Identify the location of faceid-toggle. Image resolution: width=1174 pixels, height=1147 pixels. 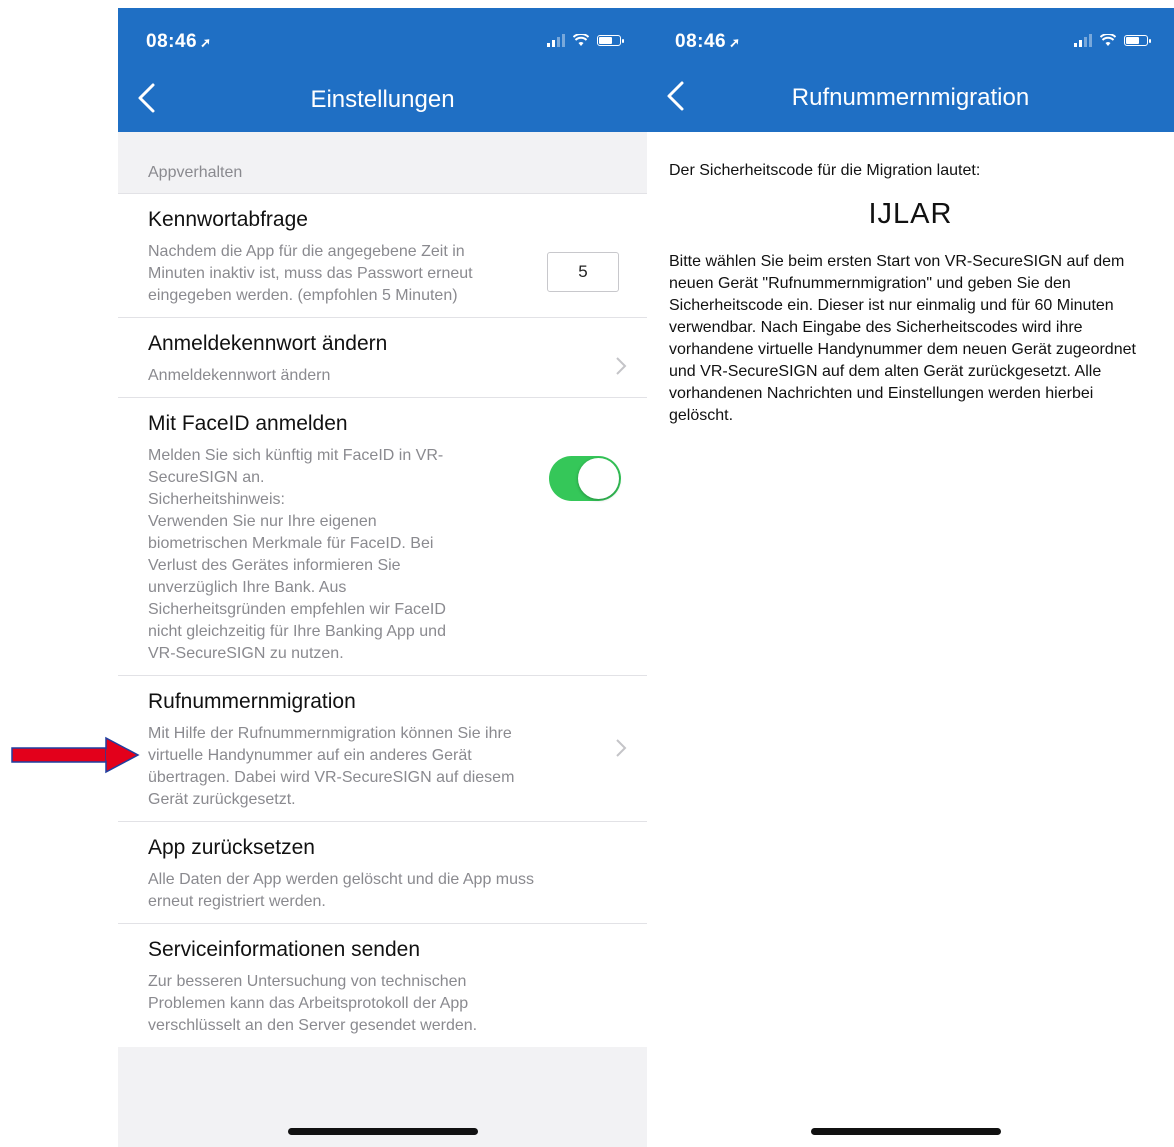
(585, 478).